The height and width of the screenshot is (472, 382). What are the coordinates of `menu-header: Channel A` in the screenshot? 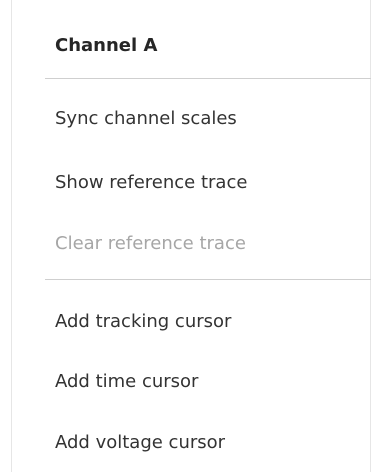 It's located at (106, 45).